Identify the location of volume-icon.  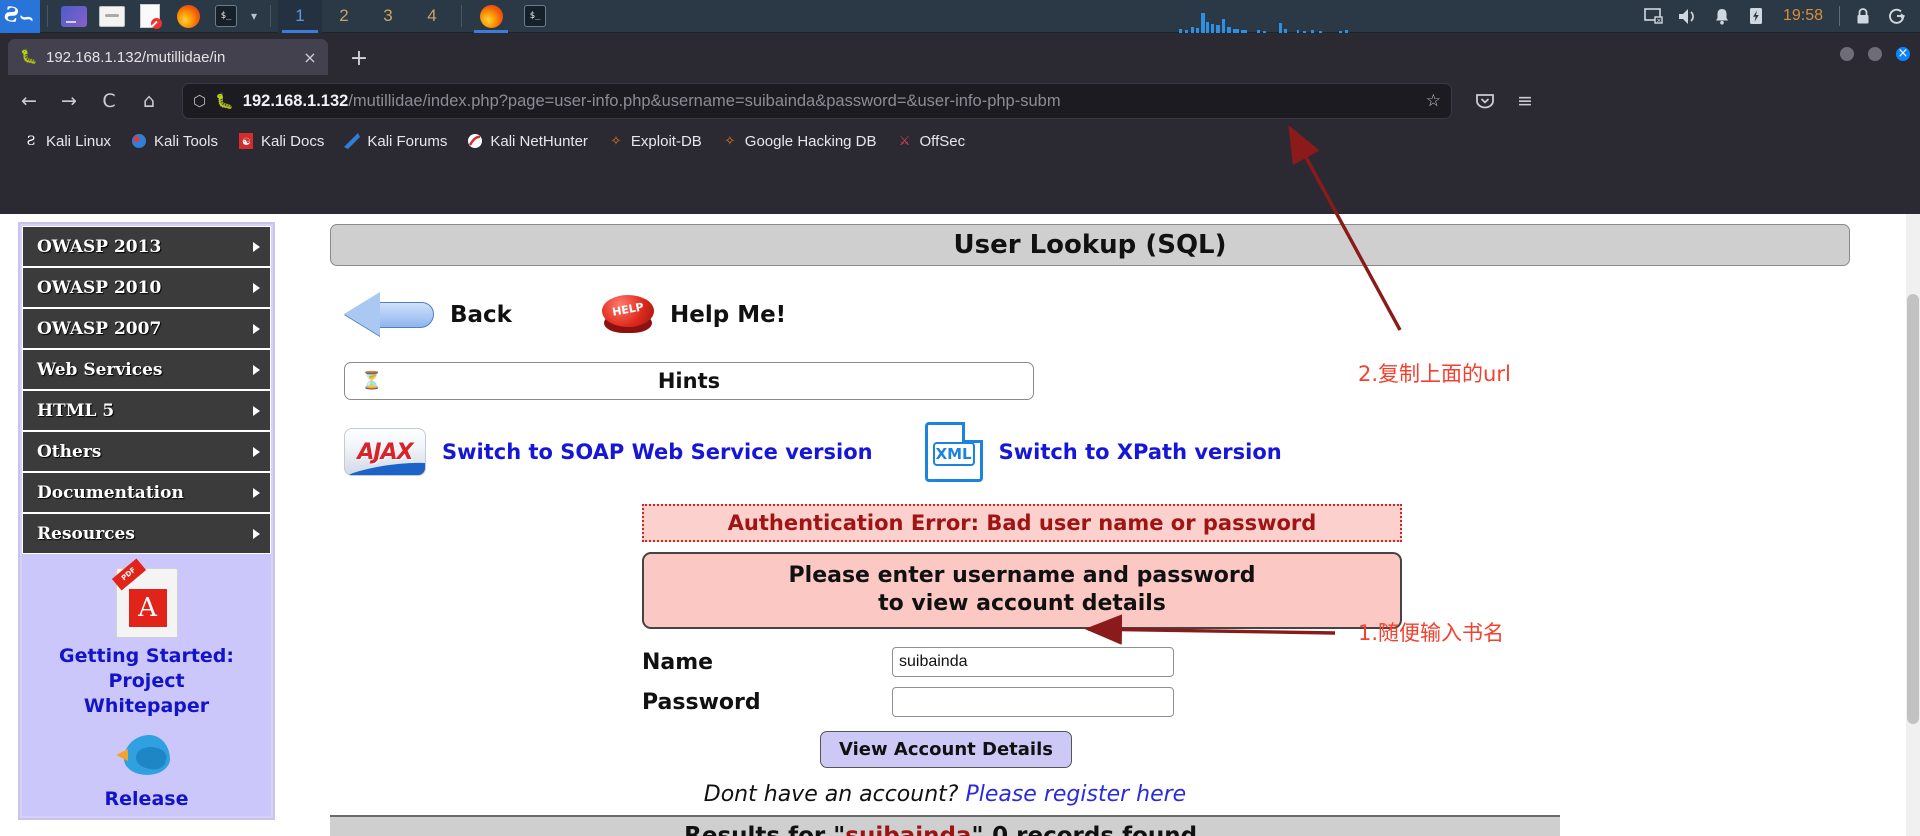
(1688, 16).